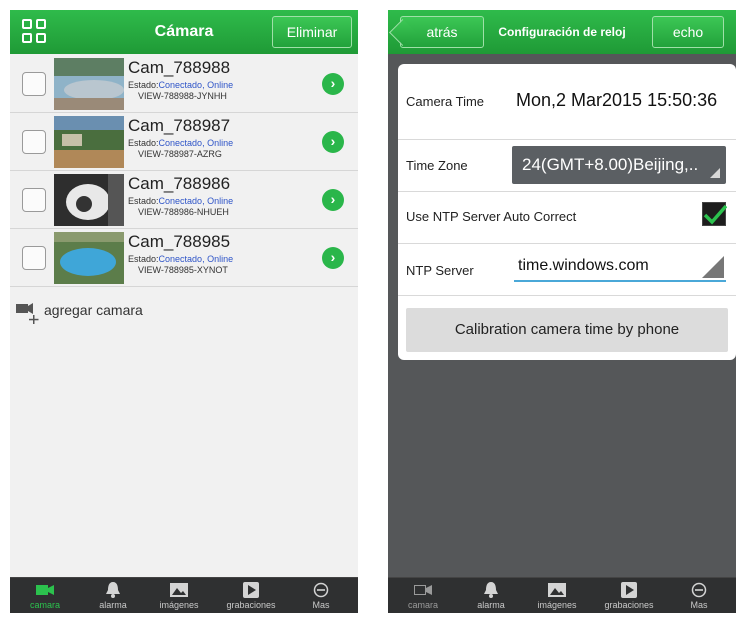 This screenshot has width=736, height=623. I want to click on calibrate-time-button: Calibration camera time by phone, so click(567, 330).